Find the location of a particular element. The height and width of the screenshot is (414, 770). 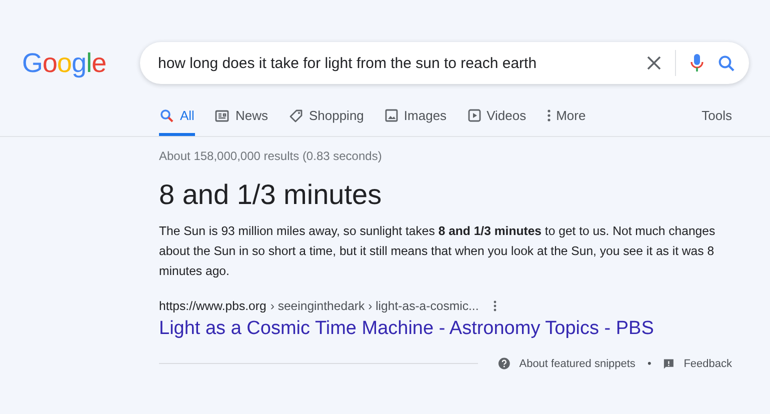

tab: Videos is located at coordinates (497, 122).